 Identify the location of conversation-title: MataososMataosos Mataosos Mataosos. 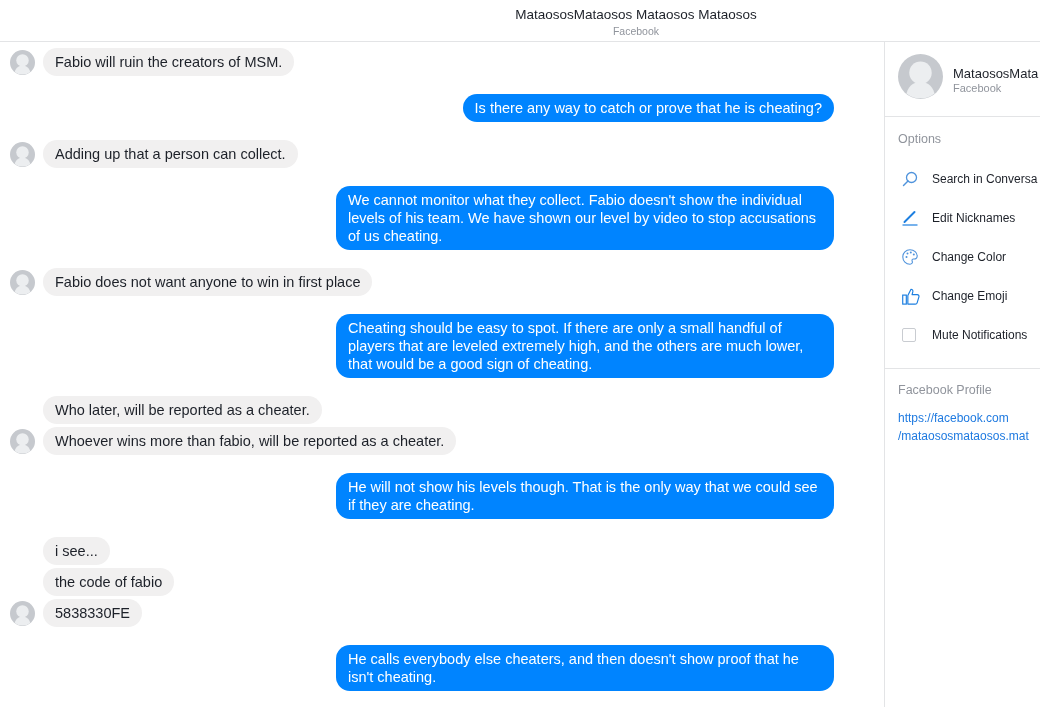
(636, 15).